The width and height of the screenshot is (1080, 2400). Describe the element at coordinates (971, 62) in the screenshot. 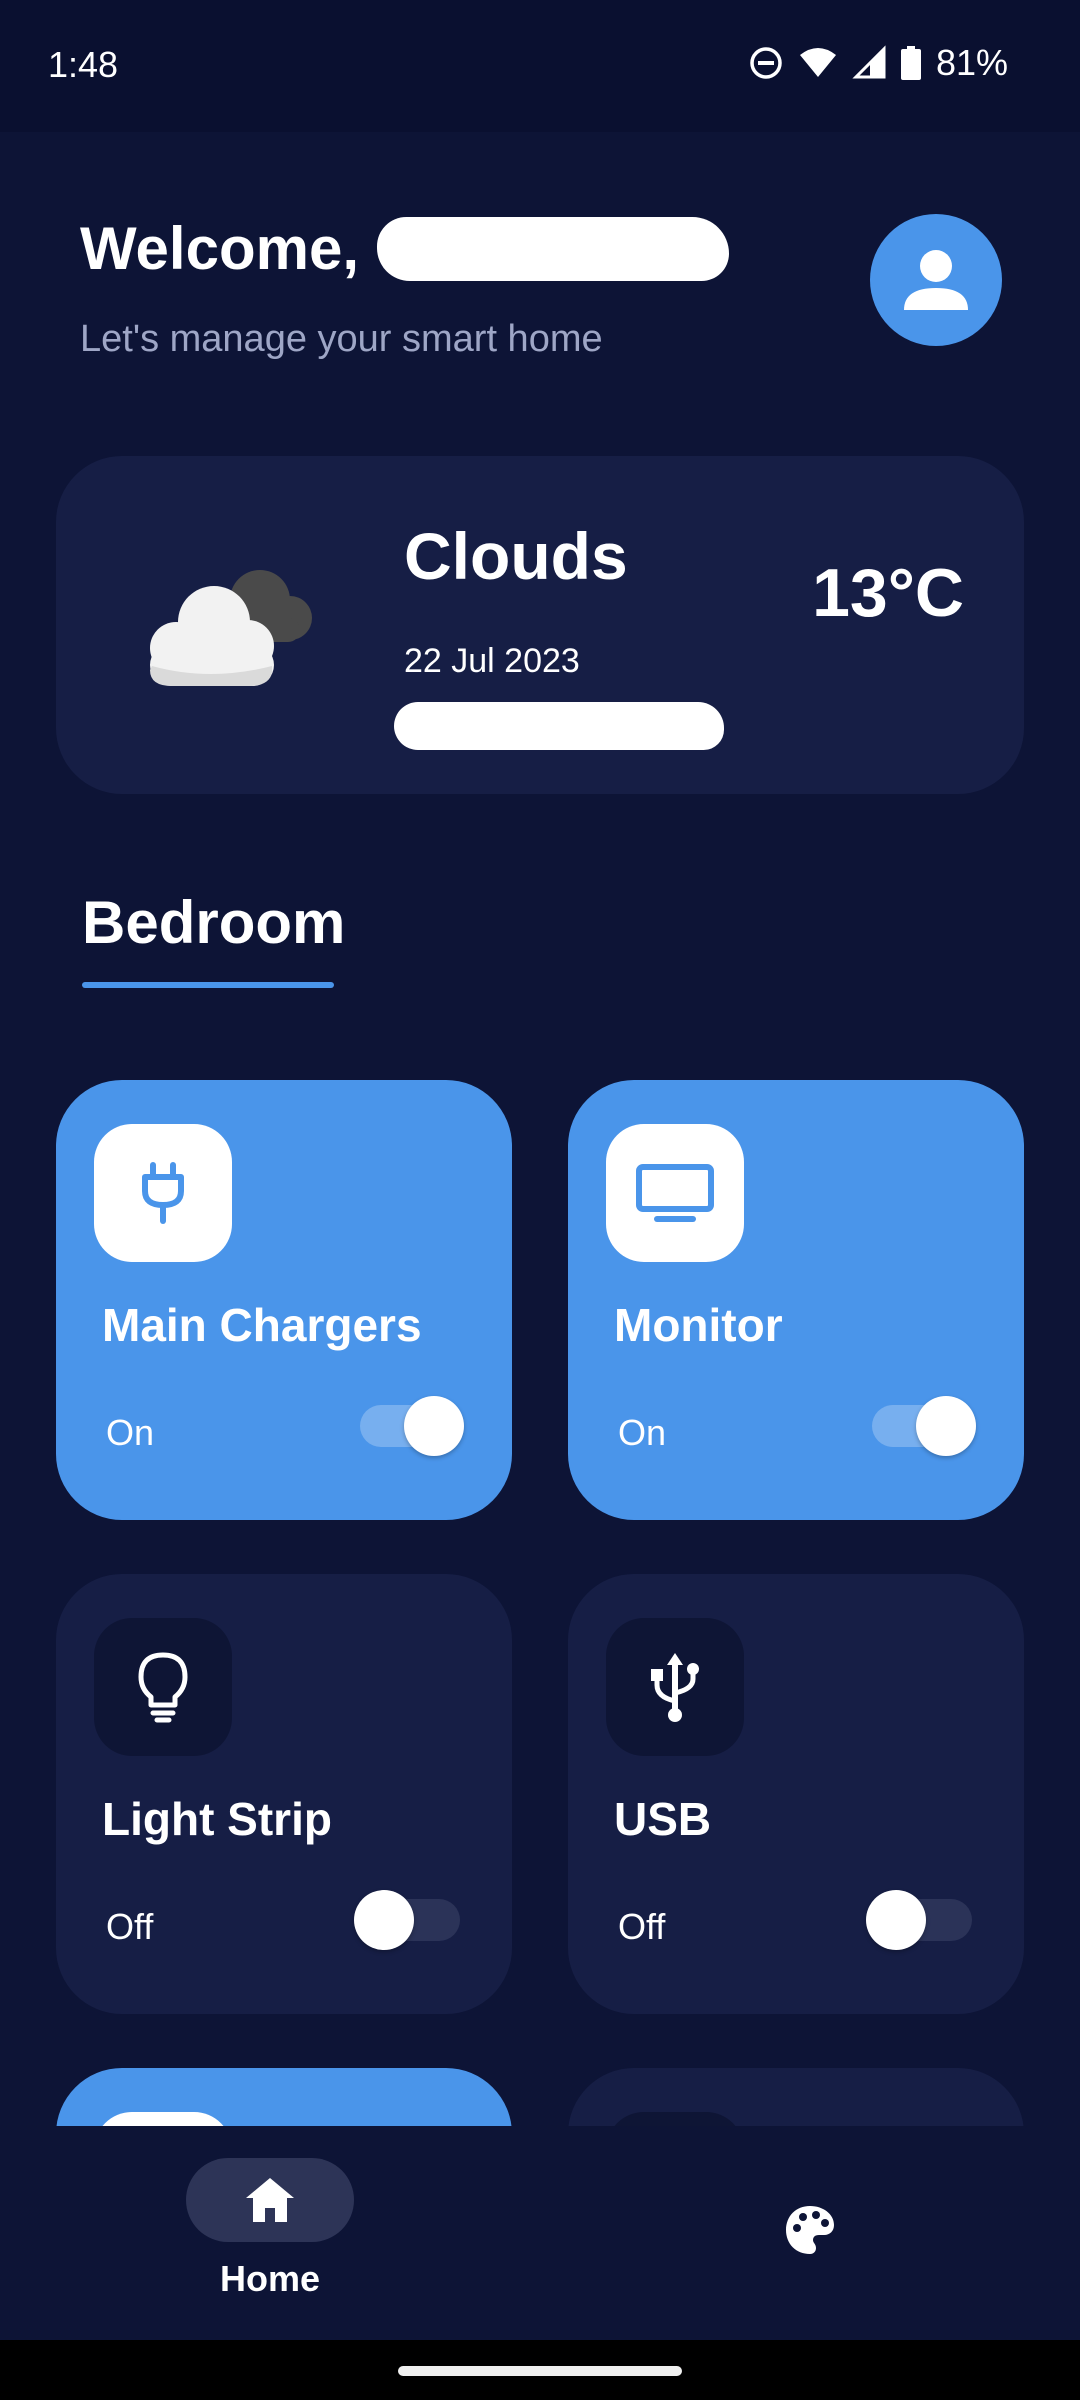

I see `battery-percentage: 81%` at that location.